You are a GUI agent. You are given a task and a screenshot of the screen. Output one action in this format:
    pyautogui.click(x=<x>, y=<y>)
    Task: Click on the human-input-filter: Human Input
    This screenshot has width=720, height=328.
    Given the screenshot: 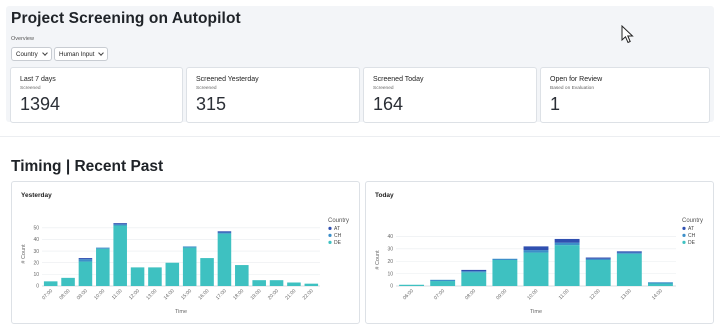 What is the action you would take?
    pyautogui.click(x=81, y=54)
    